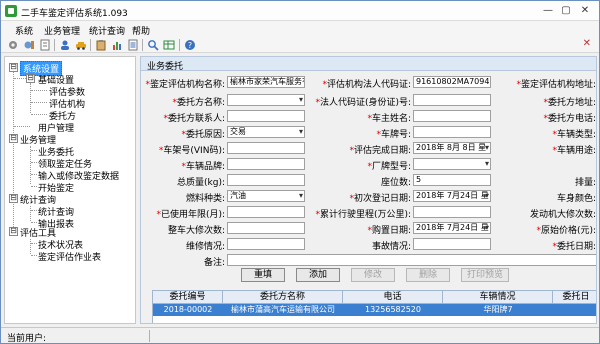 This screenshot has height=344, width=600. Describe the element at coordinates (191, 151) in the screenshot. I see `vin-label: *车架号(VIN码):` at that location.